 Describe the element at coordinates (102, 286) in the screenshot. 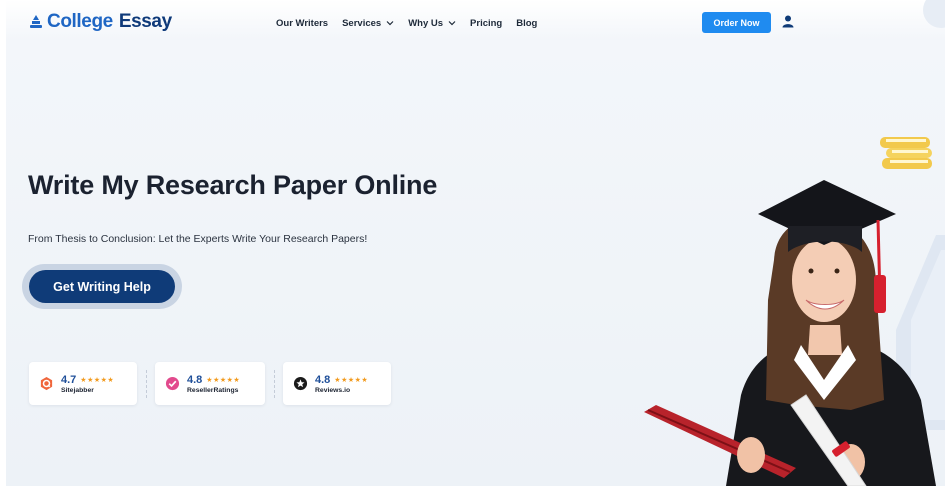

I see `get-writing-help-button: Get Writing Help` at that location.